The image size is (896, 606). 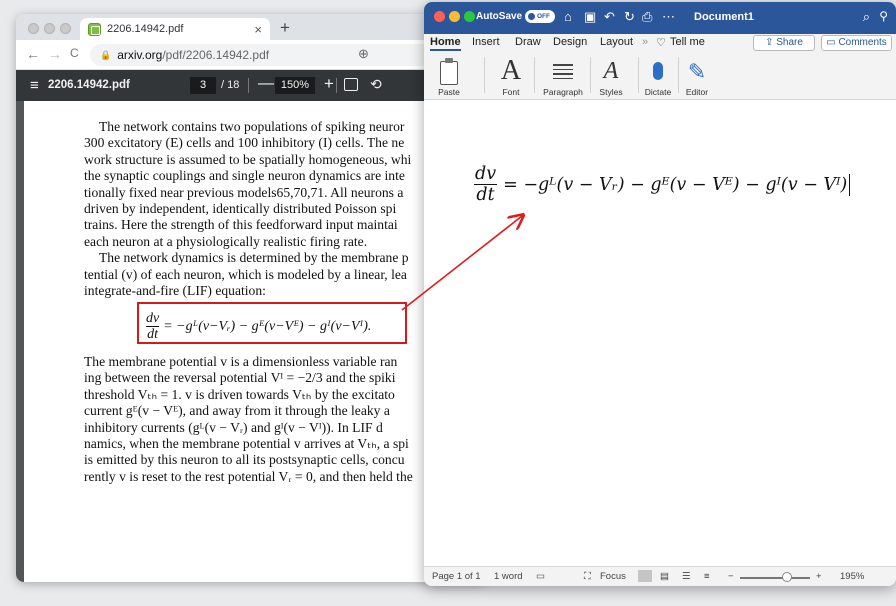 I want to click on print-icon: ⎙, so click(x=647, y=17).